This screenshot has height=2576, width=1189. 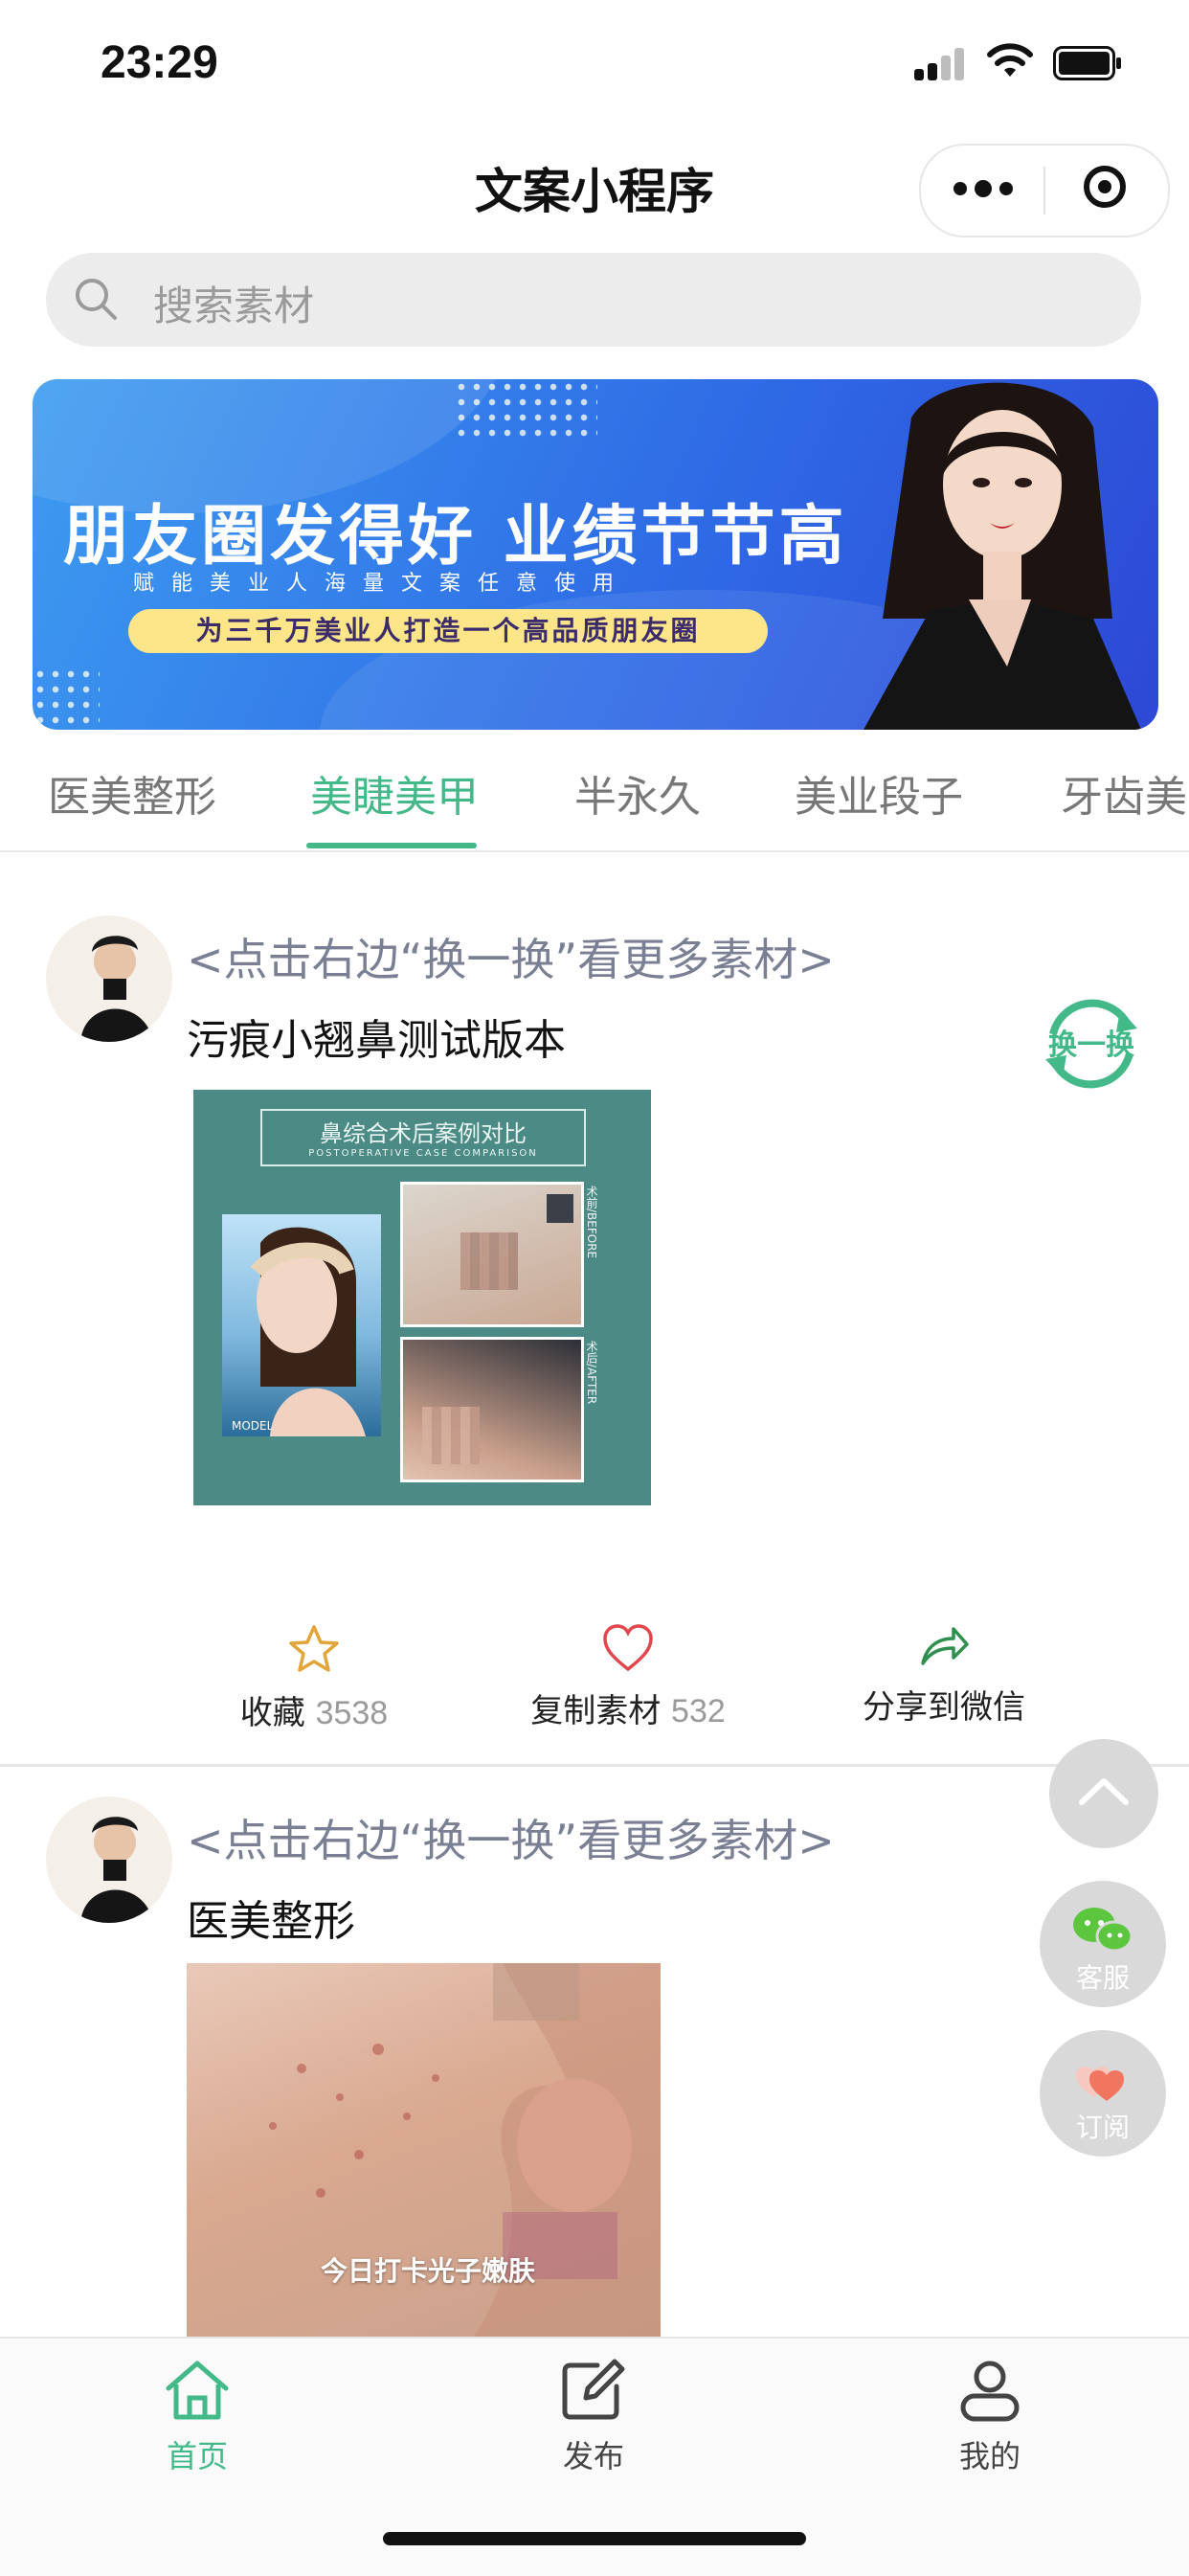 What do you see at coordinates (314, 1648) in the screenshot?
I see `star-icon` at bounding box center [314, 1648].